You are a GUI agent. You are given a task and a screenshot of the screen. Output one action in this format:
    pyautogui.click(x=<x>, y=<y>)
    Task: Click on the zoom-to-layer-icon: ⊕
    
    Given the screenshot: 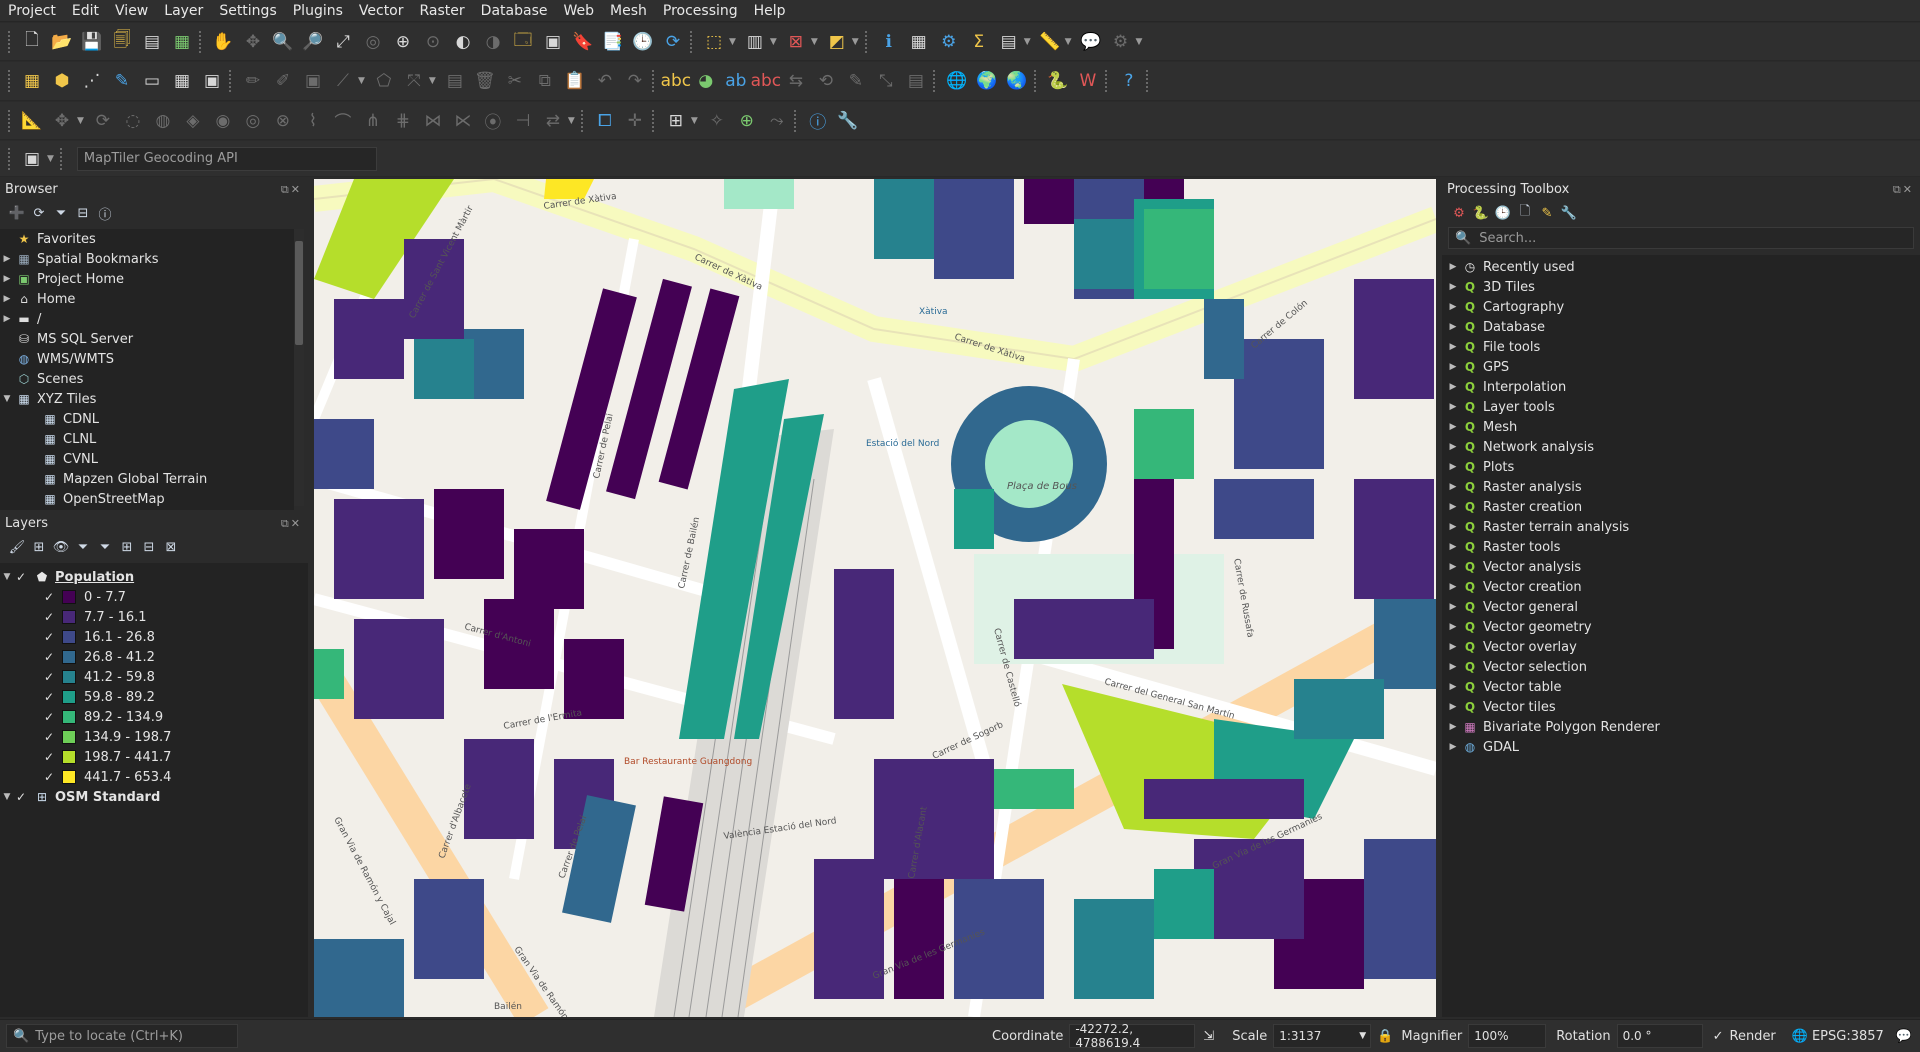 What is the action you would take?
    pyautogui.click(x=403, y=42)
    